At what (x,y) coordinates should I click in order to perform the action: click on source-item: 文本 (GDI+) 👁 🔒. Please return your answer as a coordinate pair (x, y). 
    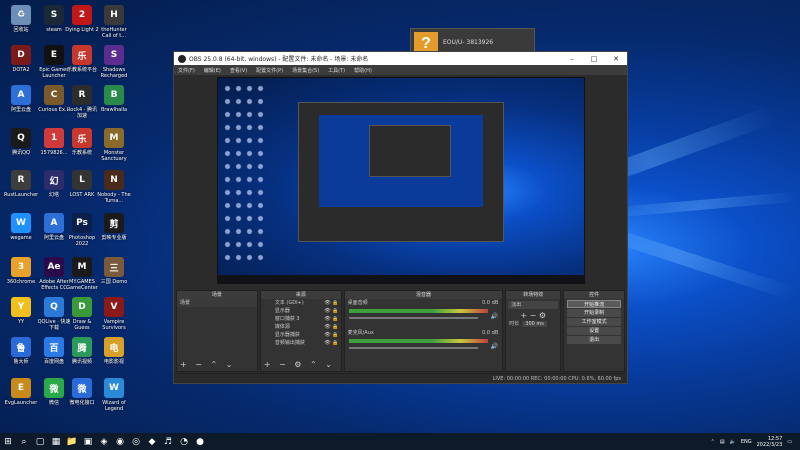
    Looking at the image, I should click on (301, 303).